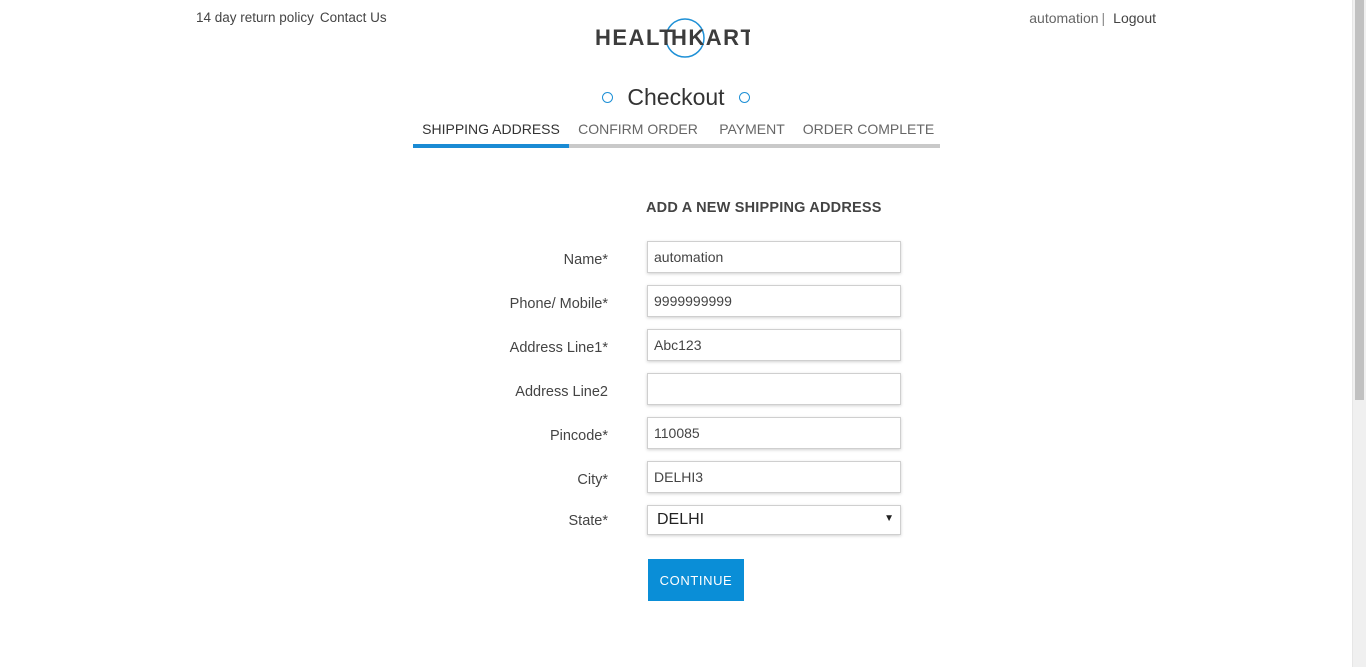 The image size is (1366, 667). I want to click on form-heading: ADD A NEW SHIPPING ADDRESS, so click(764, 208).